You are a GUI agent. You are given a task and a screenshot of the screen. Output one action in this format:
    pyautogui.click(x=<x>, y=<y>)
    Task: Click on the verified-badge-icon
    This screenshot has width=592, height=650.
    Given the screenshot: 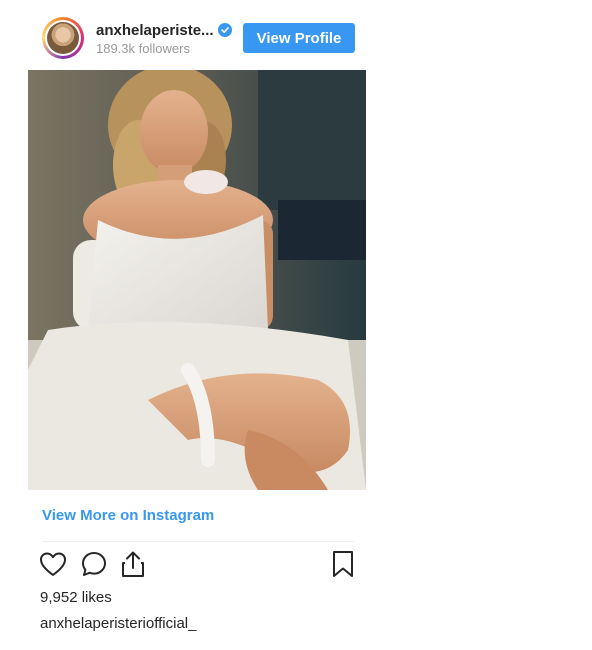 What is the action you would take?
    pyautogui.click(x=225, y=30)
    